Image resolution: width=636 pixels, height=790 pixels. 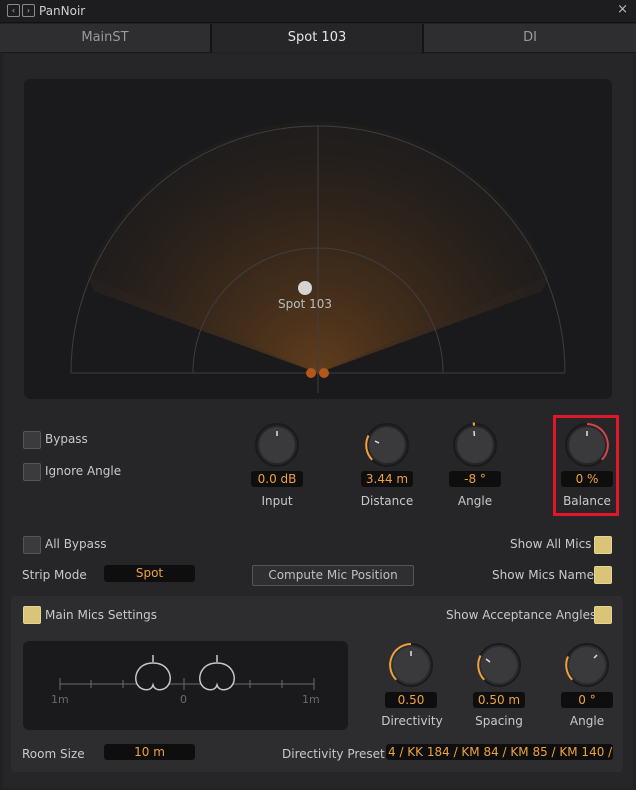 I want to click on collapse-left-icon: ‹, so click(x=13, y=10).